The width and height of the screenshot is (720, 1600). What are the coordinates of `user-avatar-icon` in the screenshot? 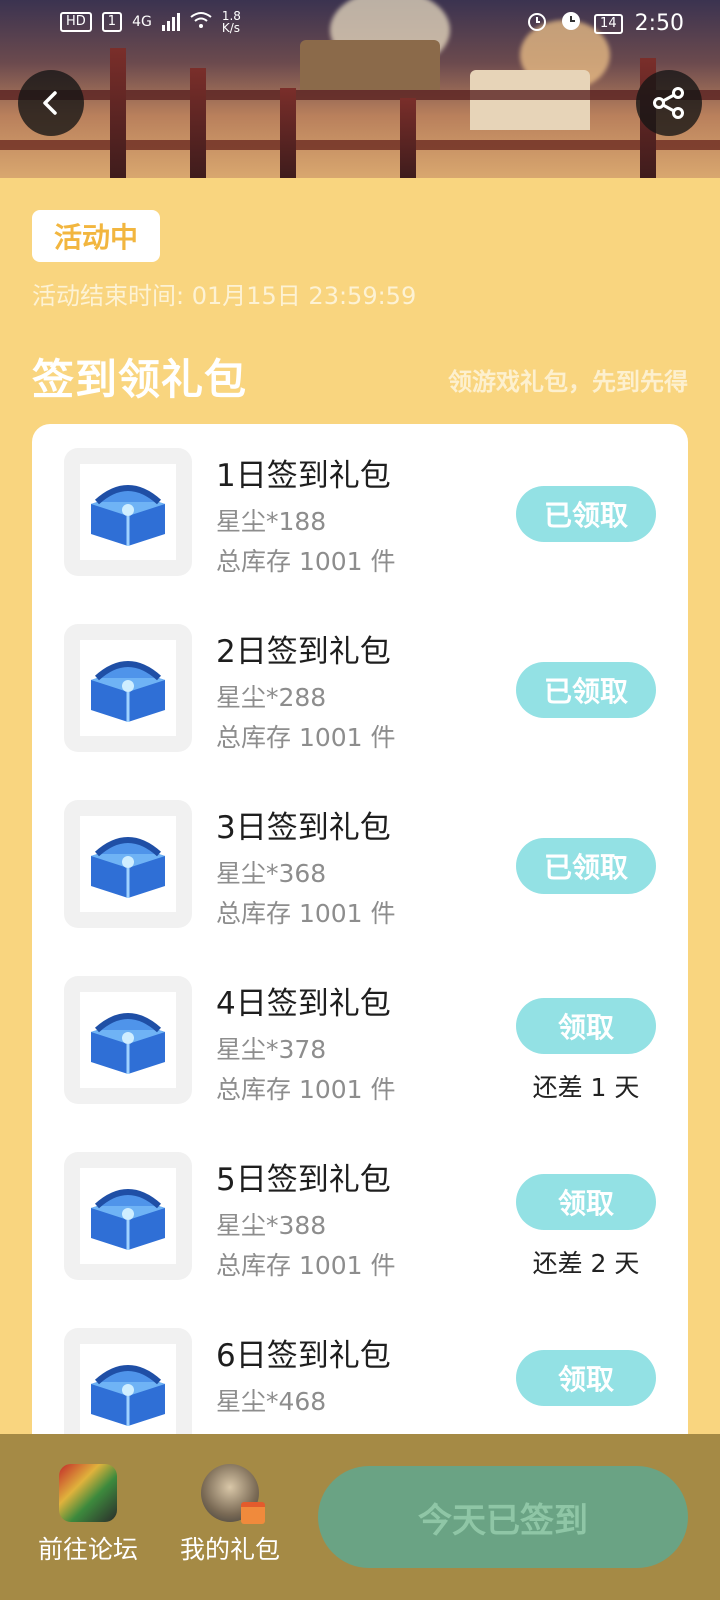 It's located at (233, 1494).